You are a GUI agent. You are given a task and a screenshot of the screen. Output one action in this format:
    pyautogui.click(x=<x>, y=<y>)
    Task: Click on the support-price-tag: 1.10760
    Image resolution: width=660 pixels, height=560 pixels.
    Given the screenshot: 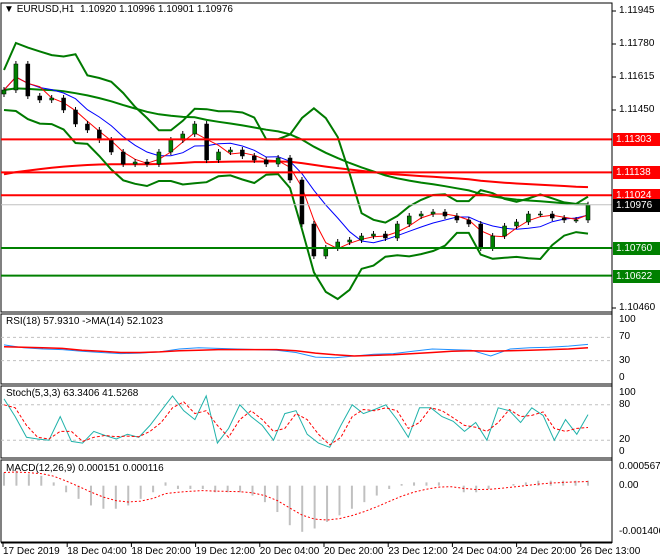 What is the action you would take?
    pyautogui.click(x=636, y=248)
    